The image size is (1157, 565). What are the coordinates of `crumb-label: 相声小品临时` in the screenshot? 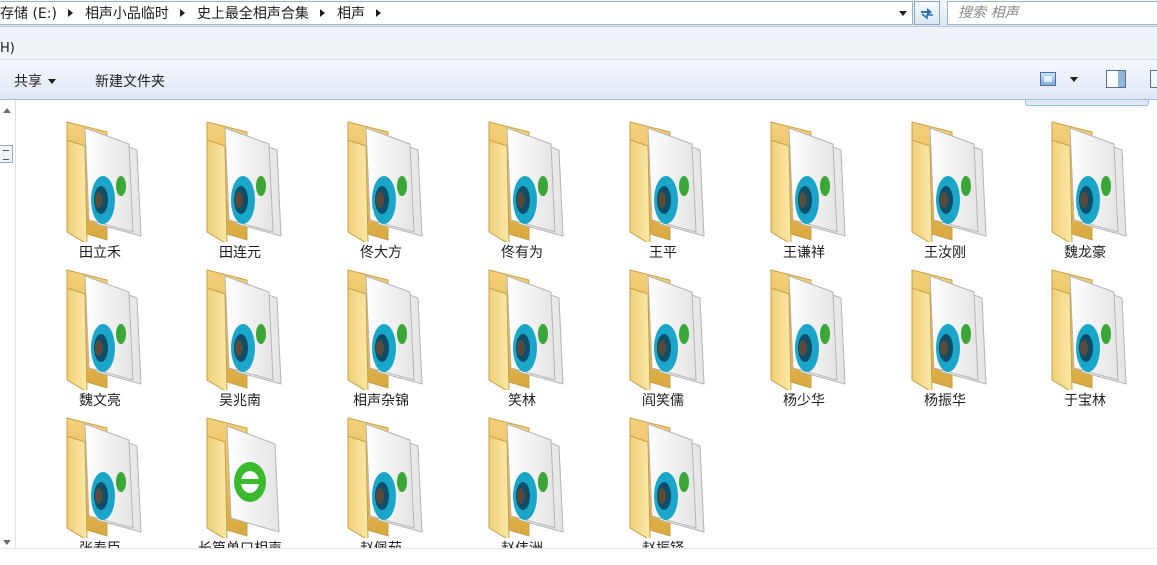 It's located at (126, 14).